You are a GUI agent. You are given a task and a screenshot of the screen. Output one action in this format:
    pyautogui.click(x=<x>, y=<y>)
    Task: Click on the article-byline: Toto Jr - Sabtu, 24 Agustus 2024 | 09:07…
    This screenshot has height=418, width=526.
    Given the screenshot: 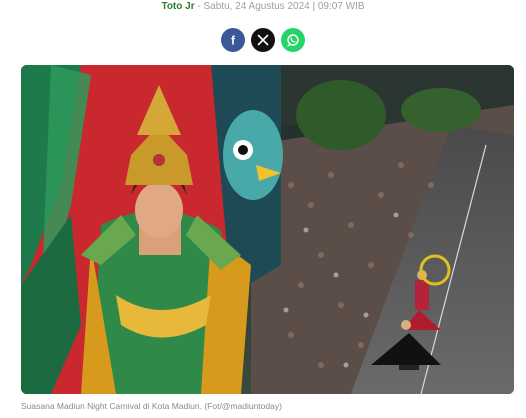 What is the action you would take?
    pyautogui.click(x=263, y=6)
    